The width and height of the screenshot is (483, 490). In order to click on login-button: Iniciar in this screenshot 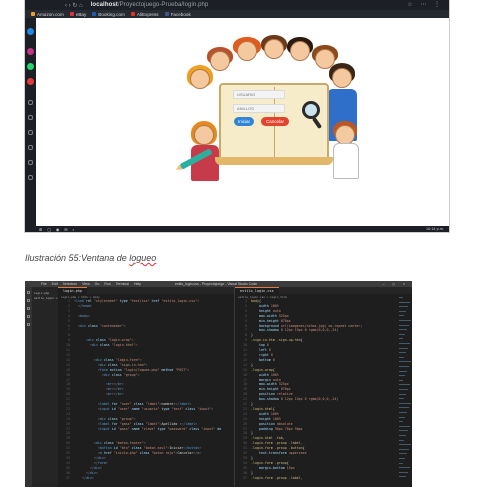, I will do `click(244, 121)`.